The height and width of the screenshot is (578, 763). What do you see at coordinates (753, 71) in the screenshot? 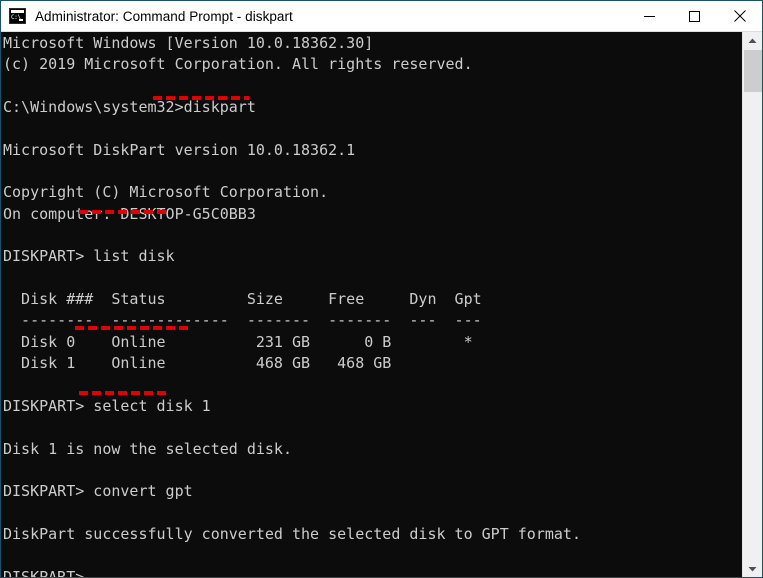
I see `scroll-thumb` at bounding box center [753, 71].